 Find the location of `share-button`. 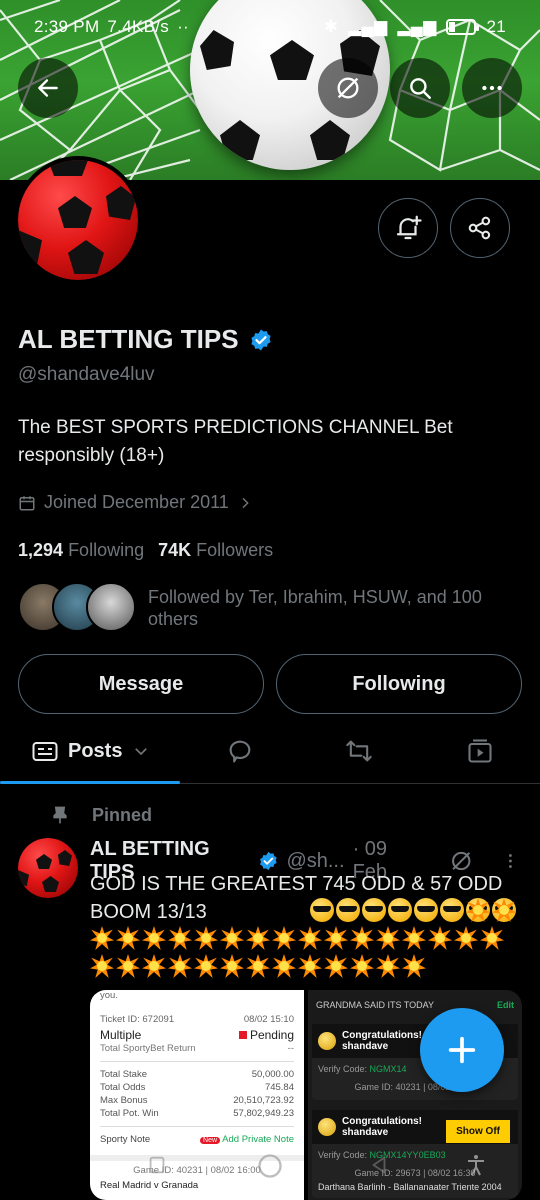

share-button is located at coordinates (480, 228).